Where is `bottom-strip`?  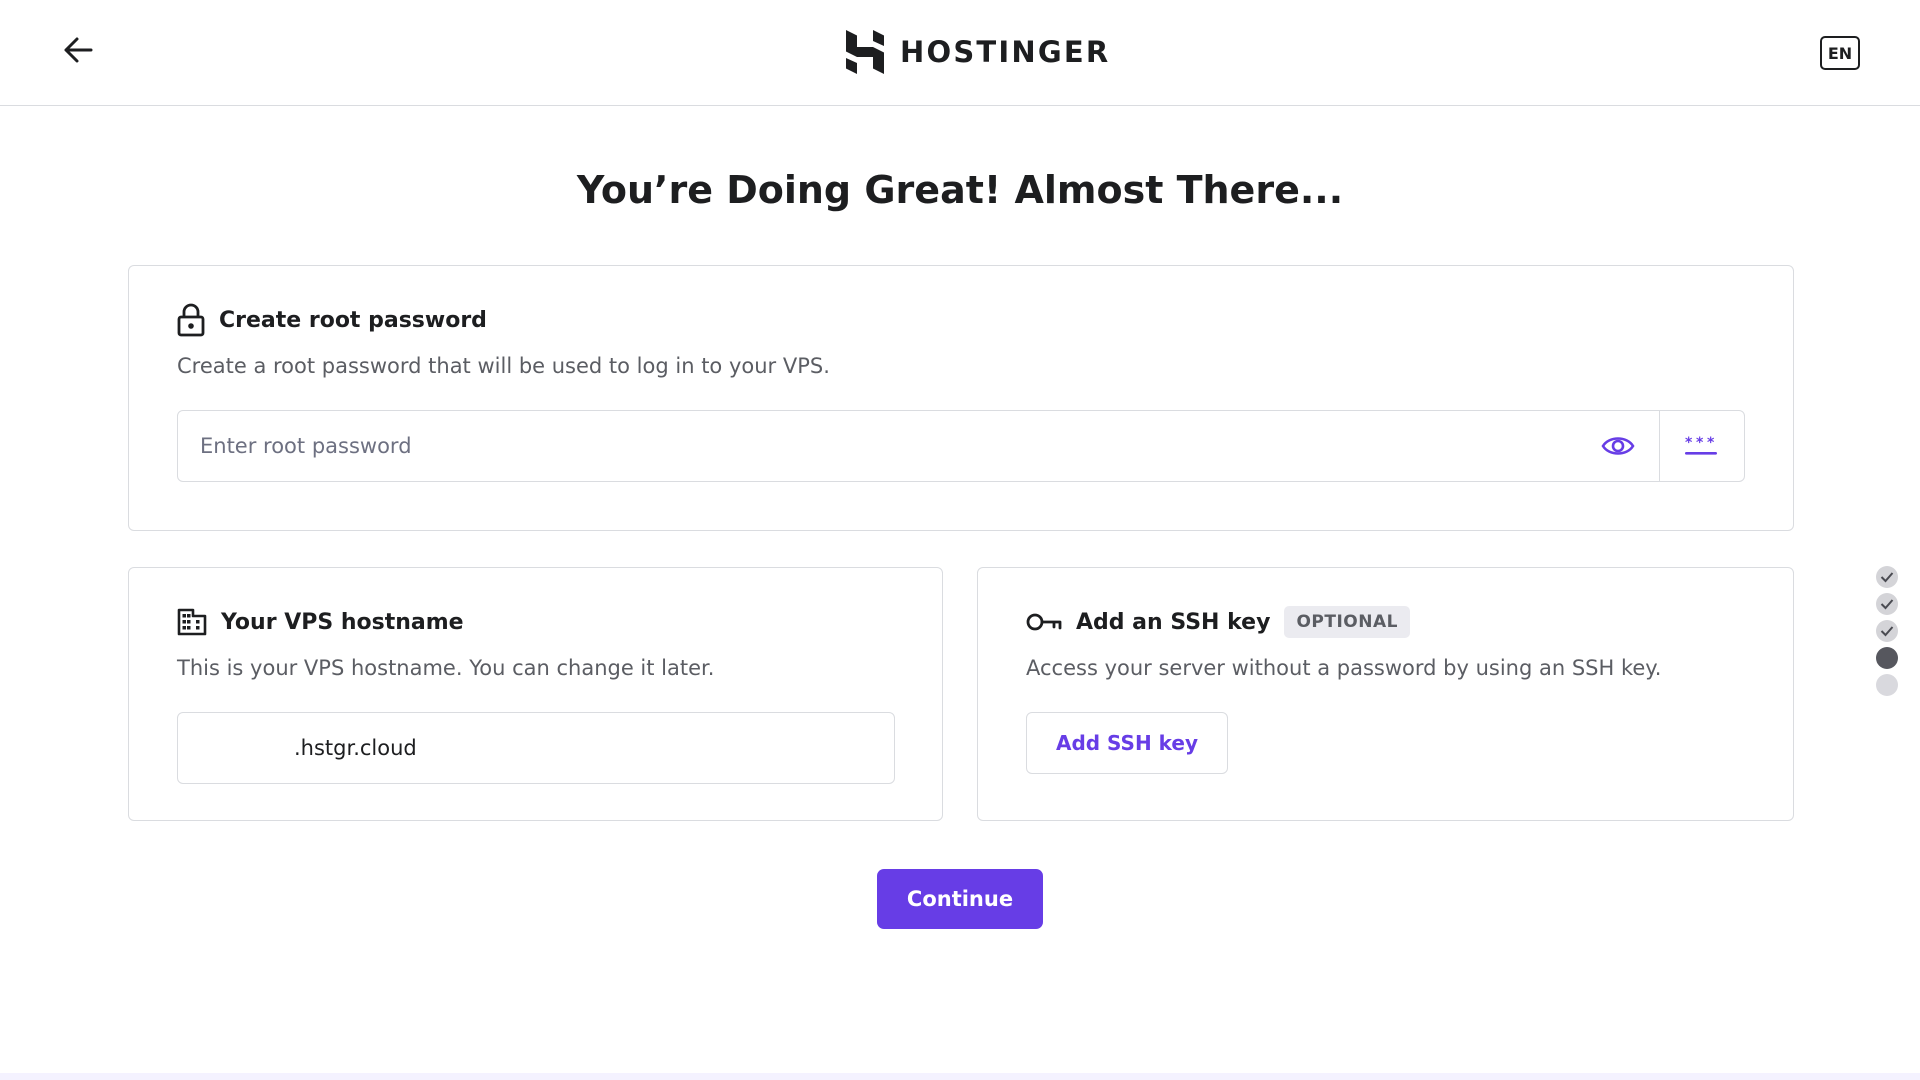 bottom-strip is located at coordinates (960, 1076).